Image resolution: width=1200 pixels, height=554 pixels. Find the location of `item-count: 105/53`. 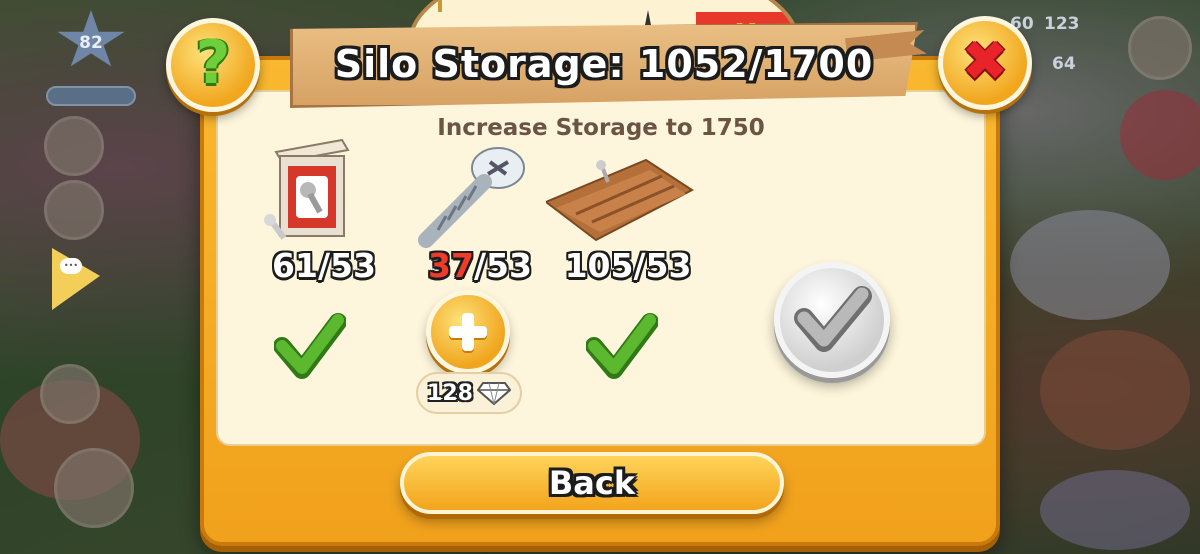

item-count: 105/53 is located at coordinates (628, 265).